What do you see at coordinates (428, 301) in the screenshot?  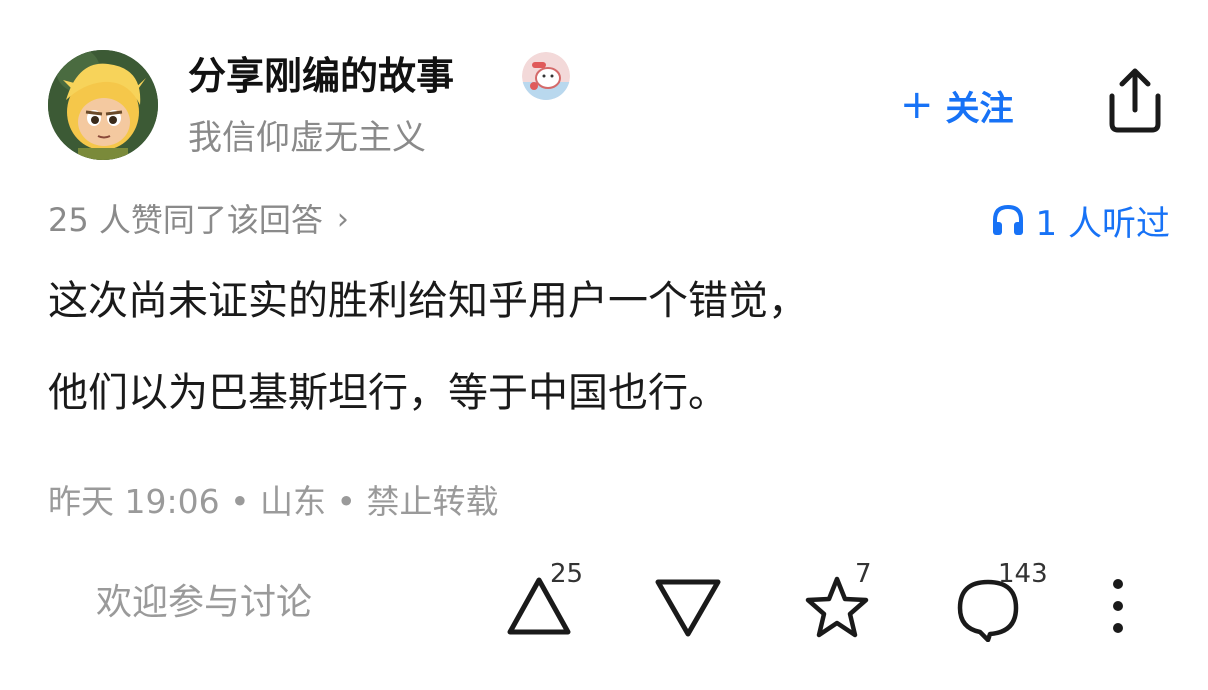 I see `answer-paragraph: 这次尚未证实的胜利给知乎用户一个错觉，` at bounding box center [428, 301].